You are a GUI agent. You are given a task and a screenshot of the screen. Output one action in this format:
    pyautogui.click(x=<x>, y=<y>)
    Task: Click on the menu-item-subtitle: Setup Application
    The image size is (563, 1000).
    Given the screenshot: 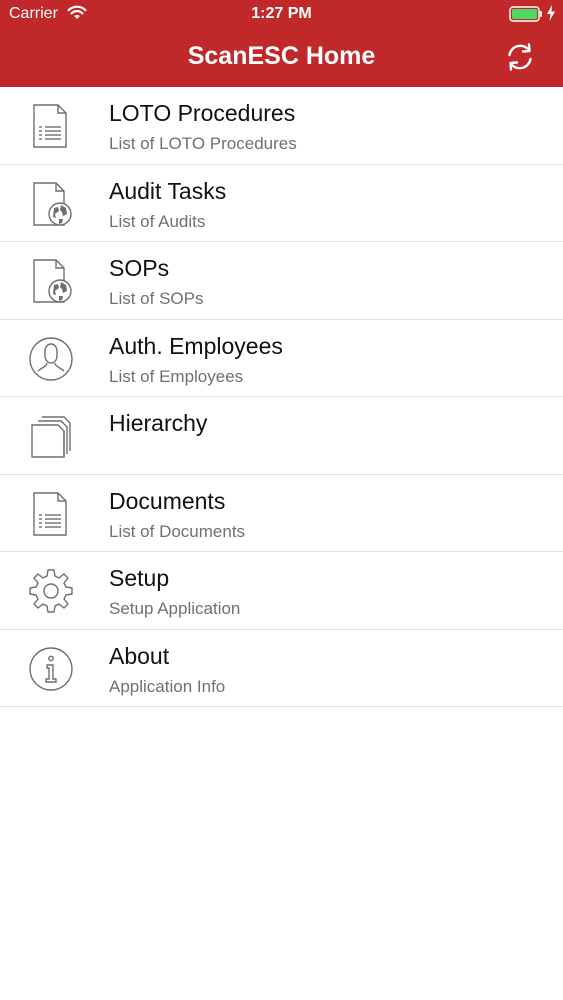 What is the action you would take?
    pyautogui.click(x=175, y=608)
    